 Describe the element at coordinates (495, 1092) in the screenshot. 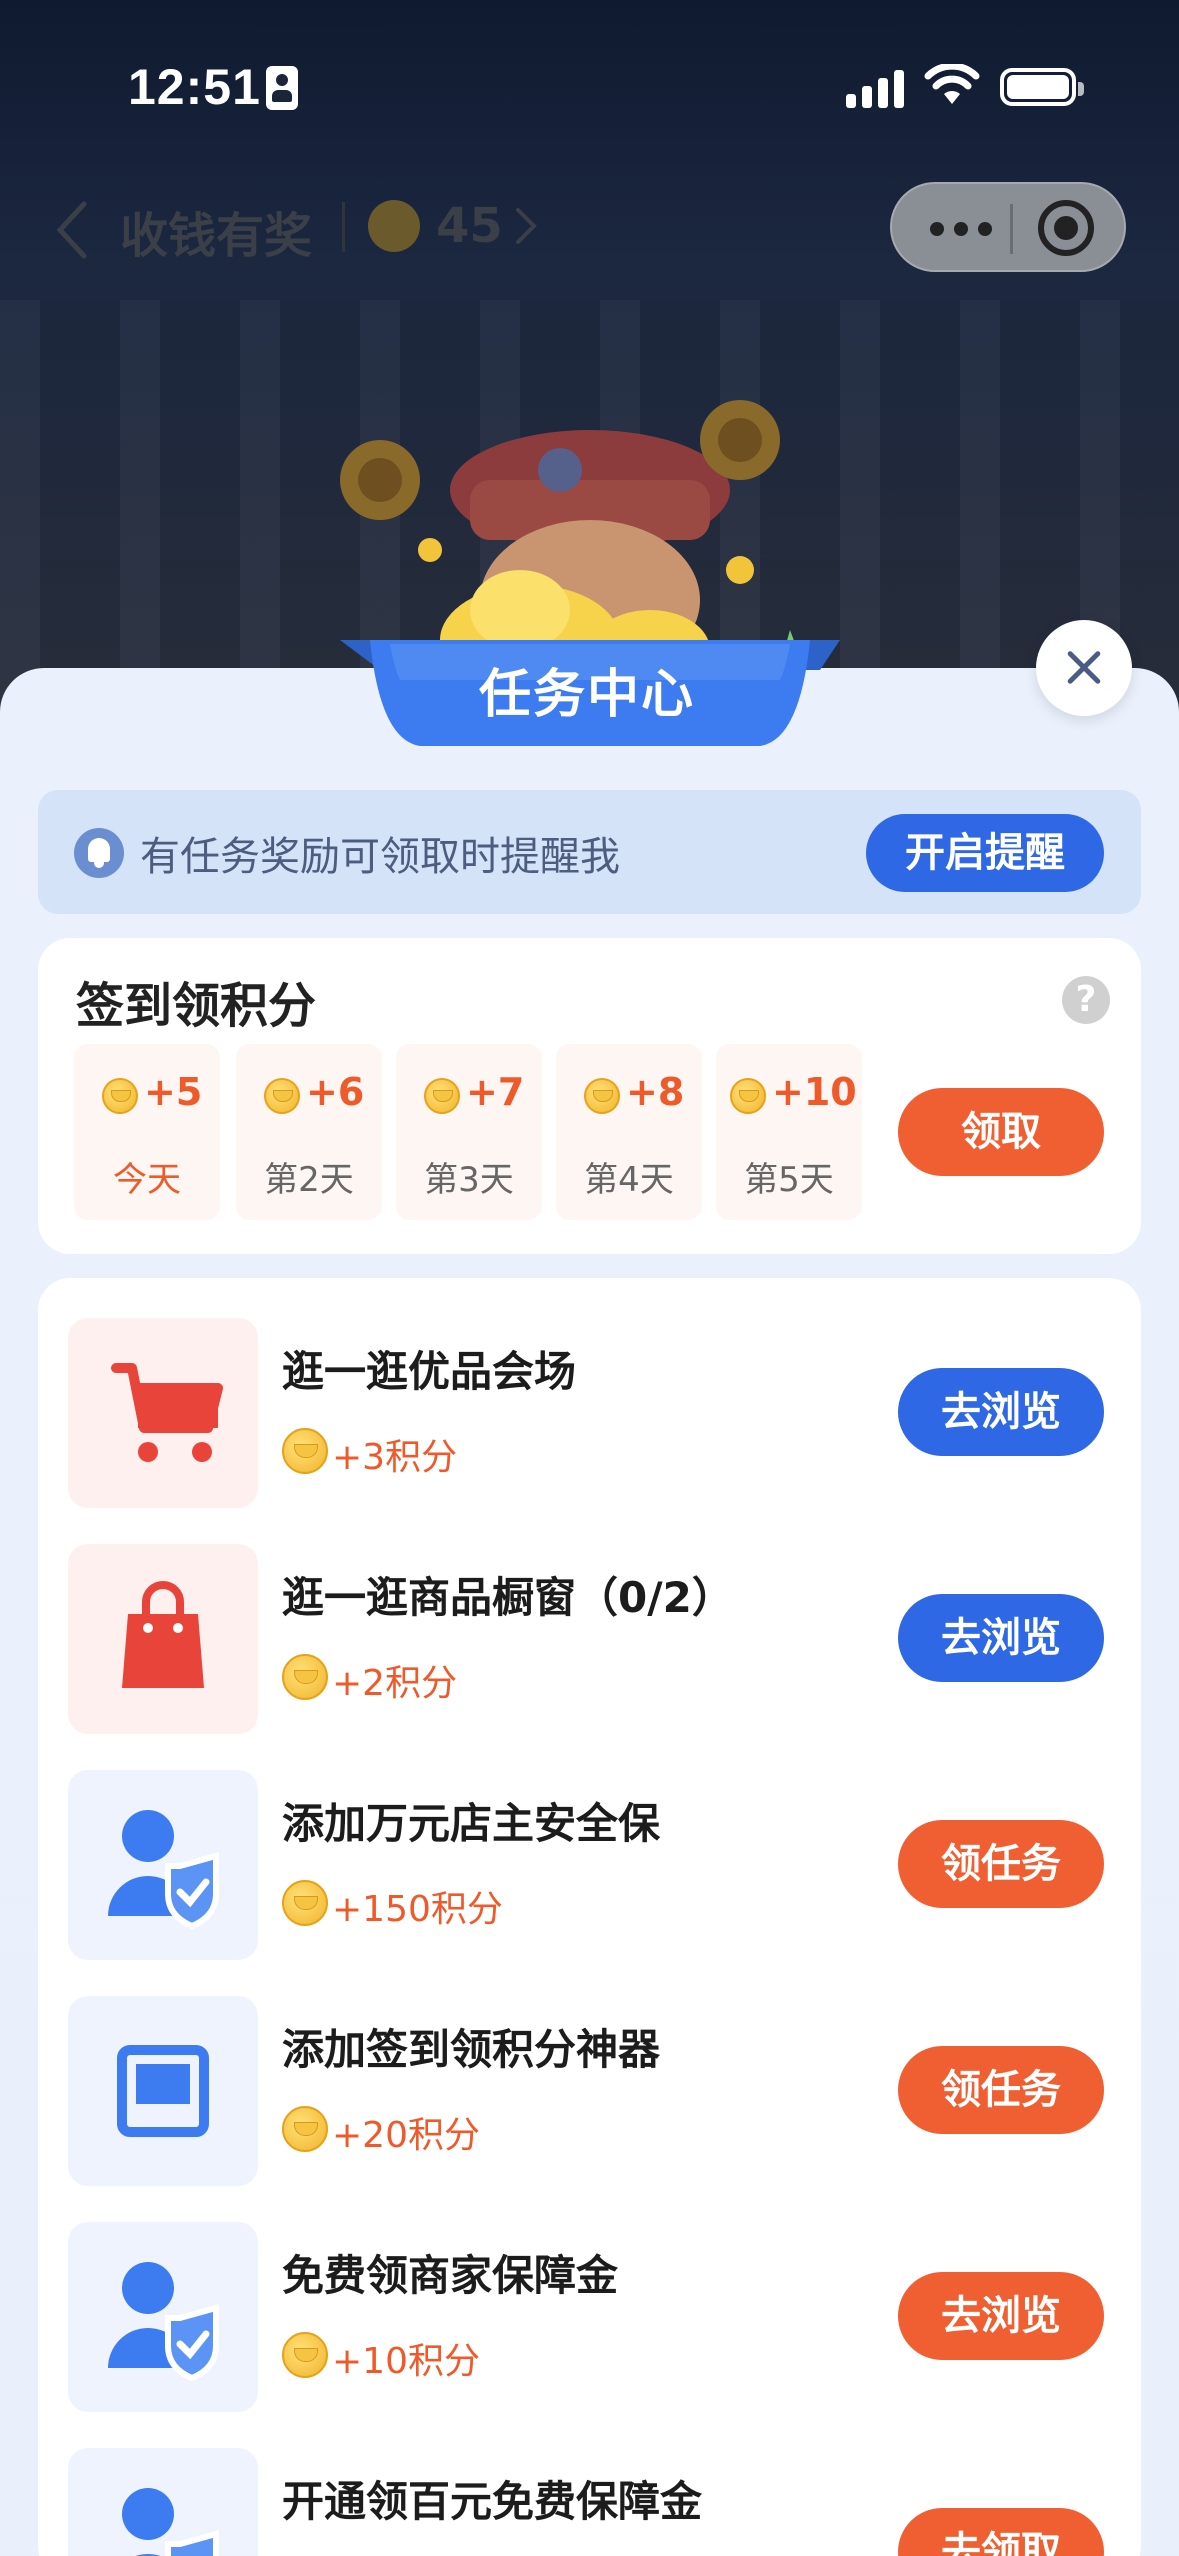

I see `day-points: +7` at that location.